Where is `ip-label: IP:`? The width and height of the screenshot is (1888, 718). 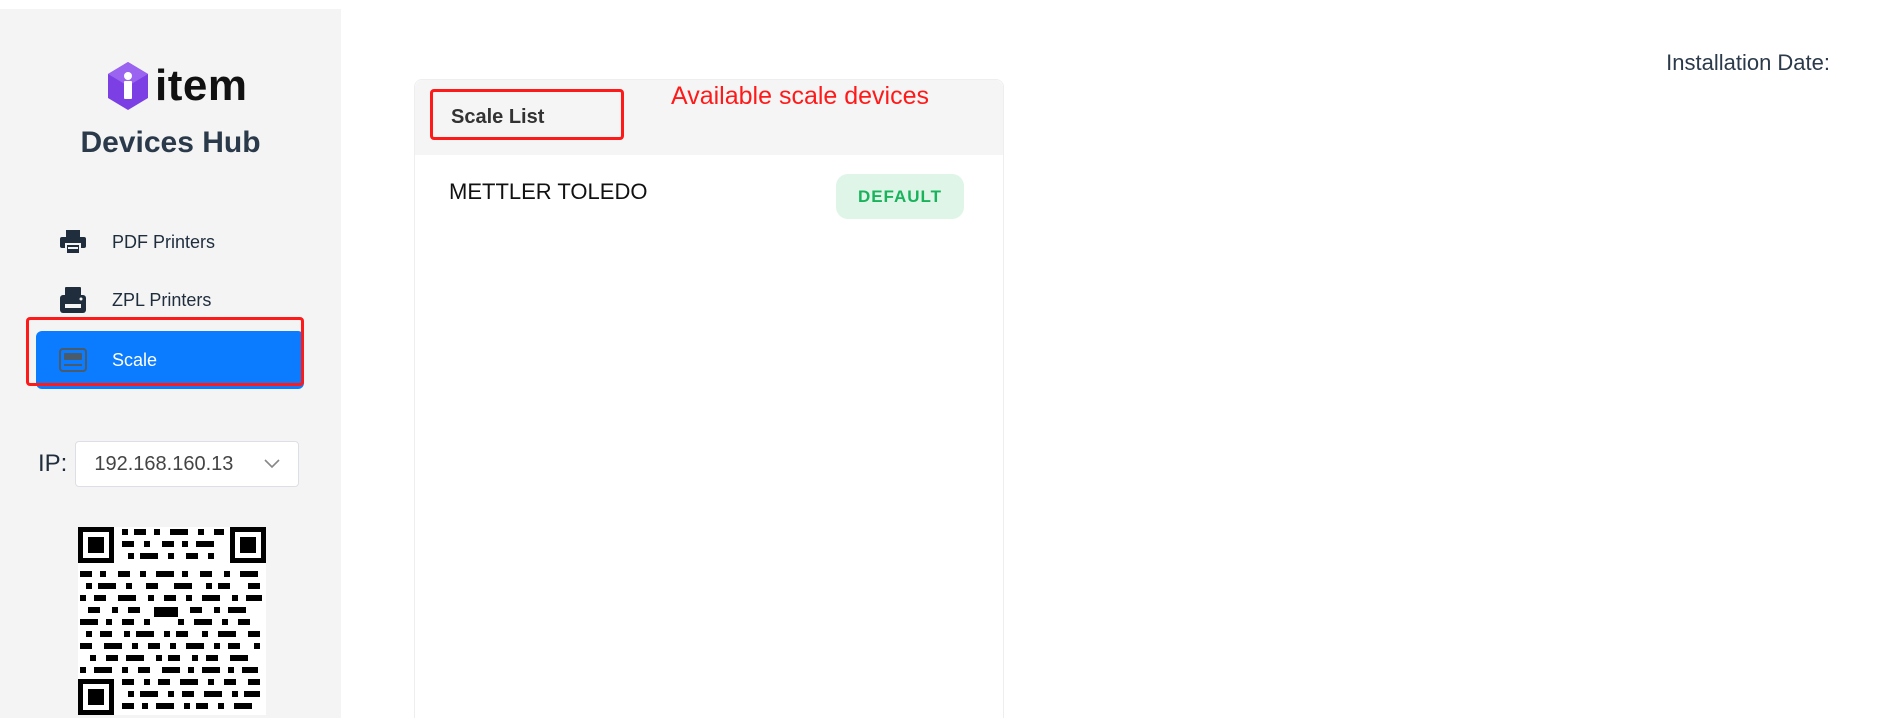 ip-label: IP: is located at coordinates (53, 463).